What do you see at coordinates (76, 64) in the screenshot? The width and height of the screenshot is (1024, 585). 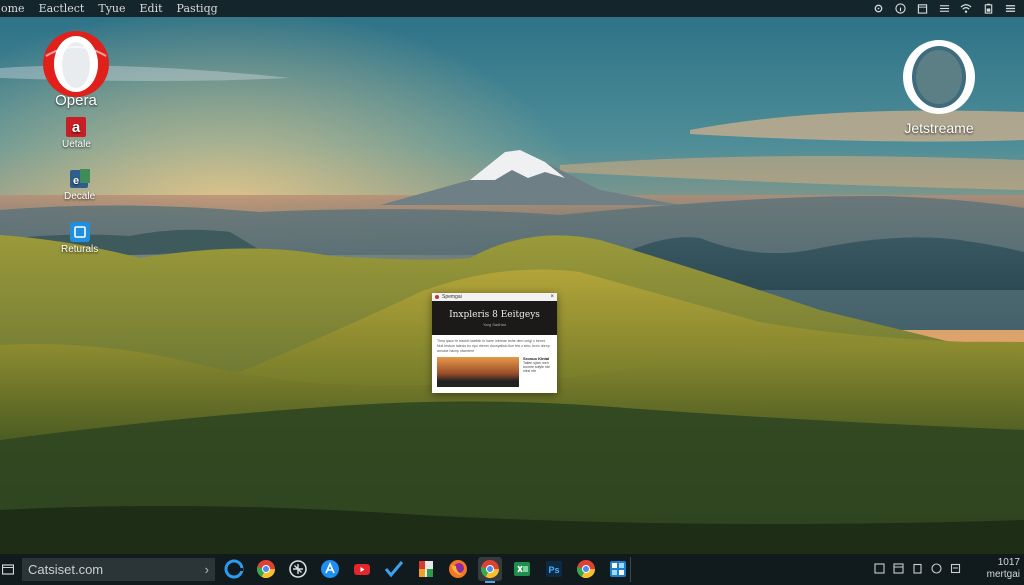 I see `opera-logo-icon` at bounding box center [76, 64].